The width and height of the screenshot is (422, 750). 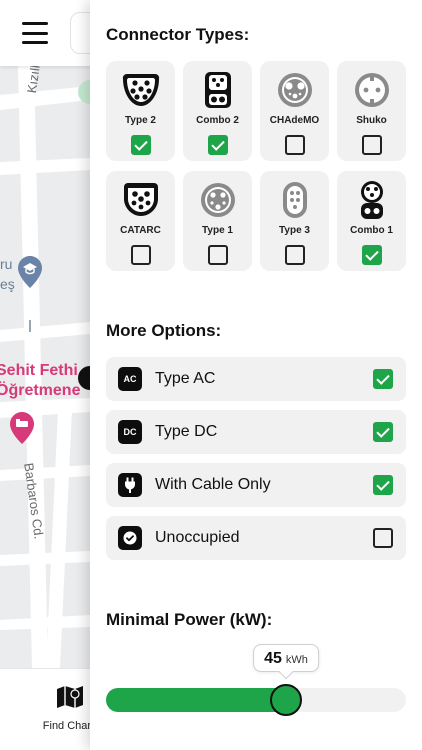 What do you see at coordinates (197, 537) in the screenshot?
I see `option-label: Unoccupied` at bounding box center [197, 537].